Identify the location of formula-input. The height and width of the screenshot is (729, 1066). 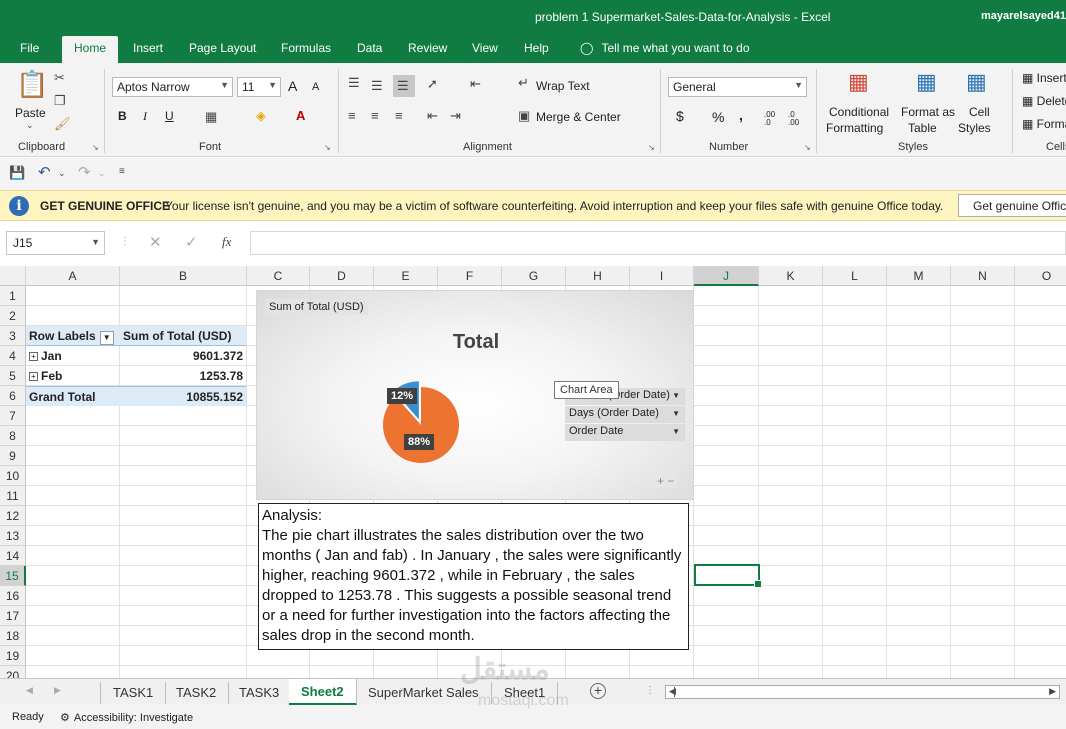
(658, 243).